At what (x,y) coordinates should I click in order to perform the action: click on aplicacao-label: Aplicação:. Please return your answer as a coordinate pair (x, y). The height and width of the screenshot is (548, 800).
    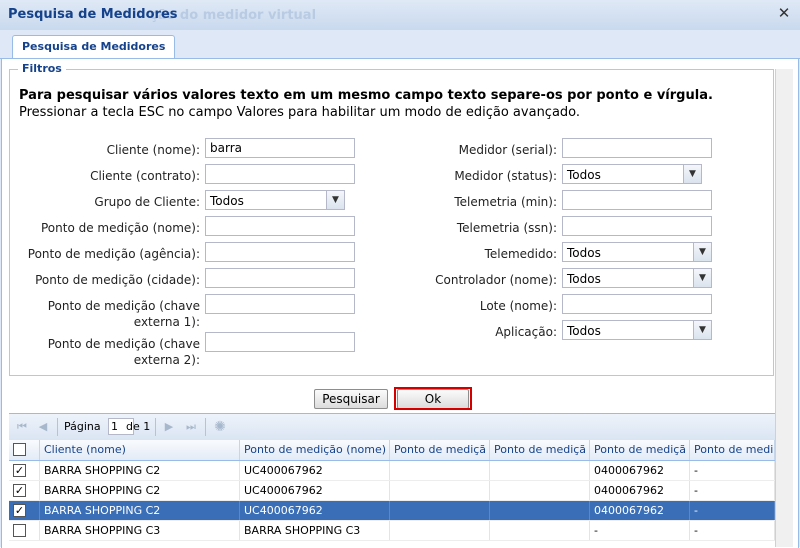
    Looking at the image, I should click on (526, 332).